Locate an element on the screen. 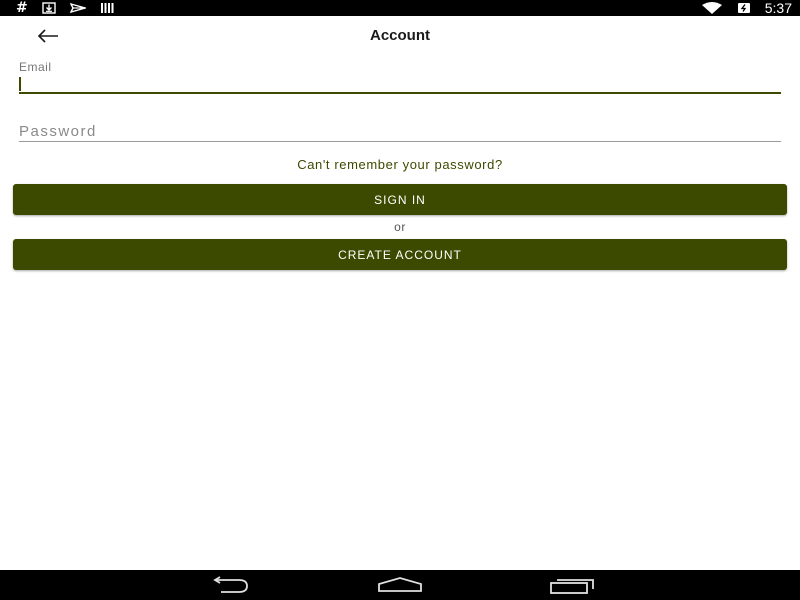  nav-back-icon is located at coordinates (230, 584).